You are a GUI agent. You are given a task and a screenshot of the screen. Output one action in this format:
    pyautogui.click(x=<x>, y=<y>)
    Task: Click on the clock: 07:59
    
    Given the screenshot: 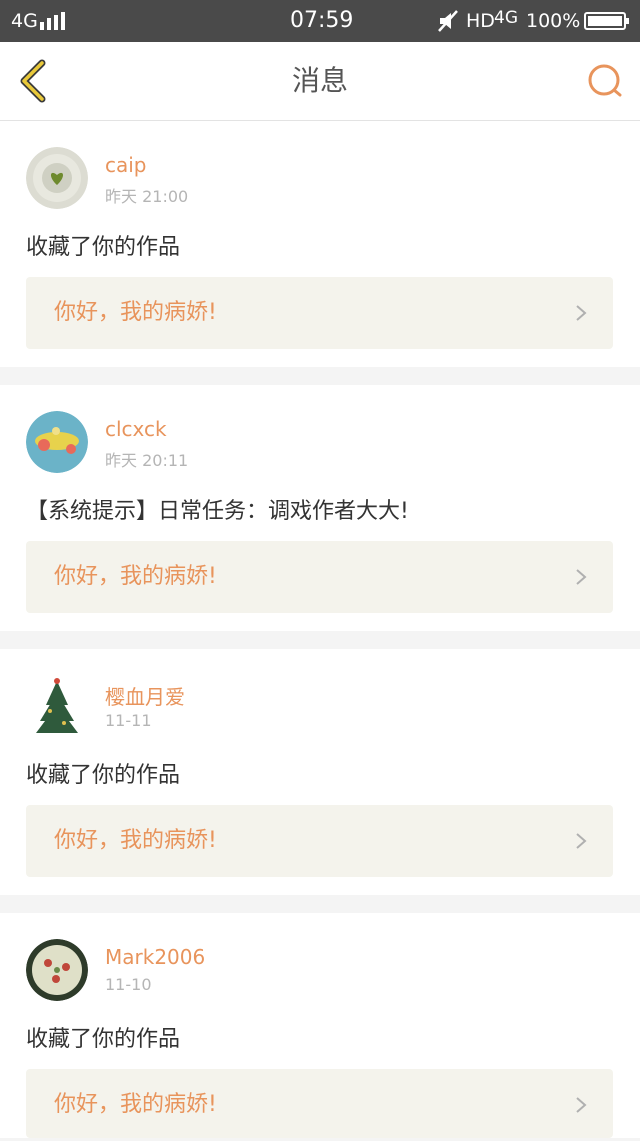 What is the action you would take?
    pyautogui.click(x=322, y=20)
    